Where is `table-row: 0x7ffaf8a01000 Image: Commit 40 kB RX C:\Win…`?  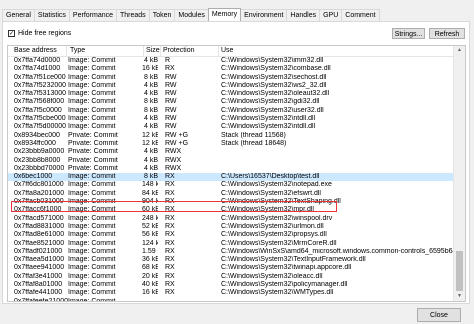 table-row: 0x7ffaf8a01000 Image: Commit 40 kB RX C:\Win… is located at coordinates (231, 285).